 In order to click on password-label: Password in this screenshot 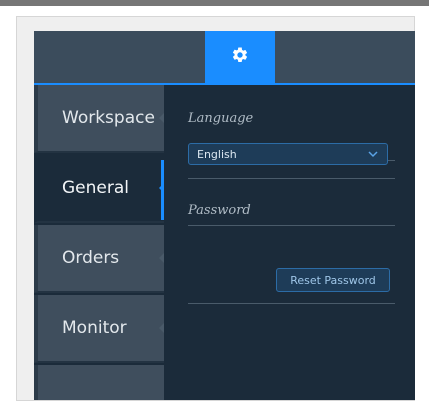, I will do `click(219, 210)`.